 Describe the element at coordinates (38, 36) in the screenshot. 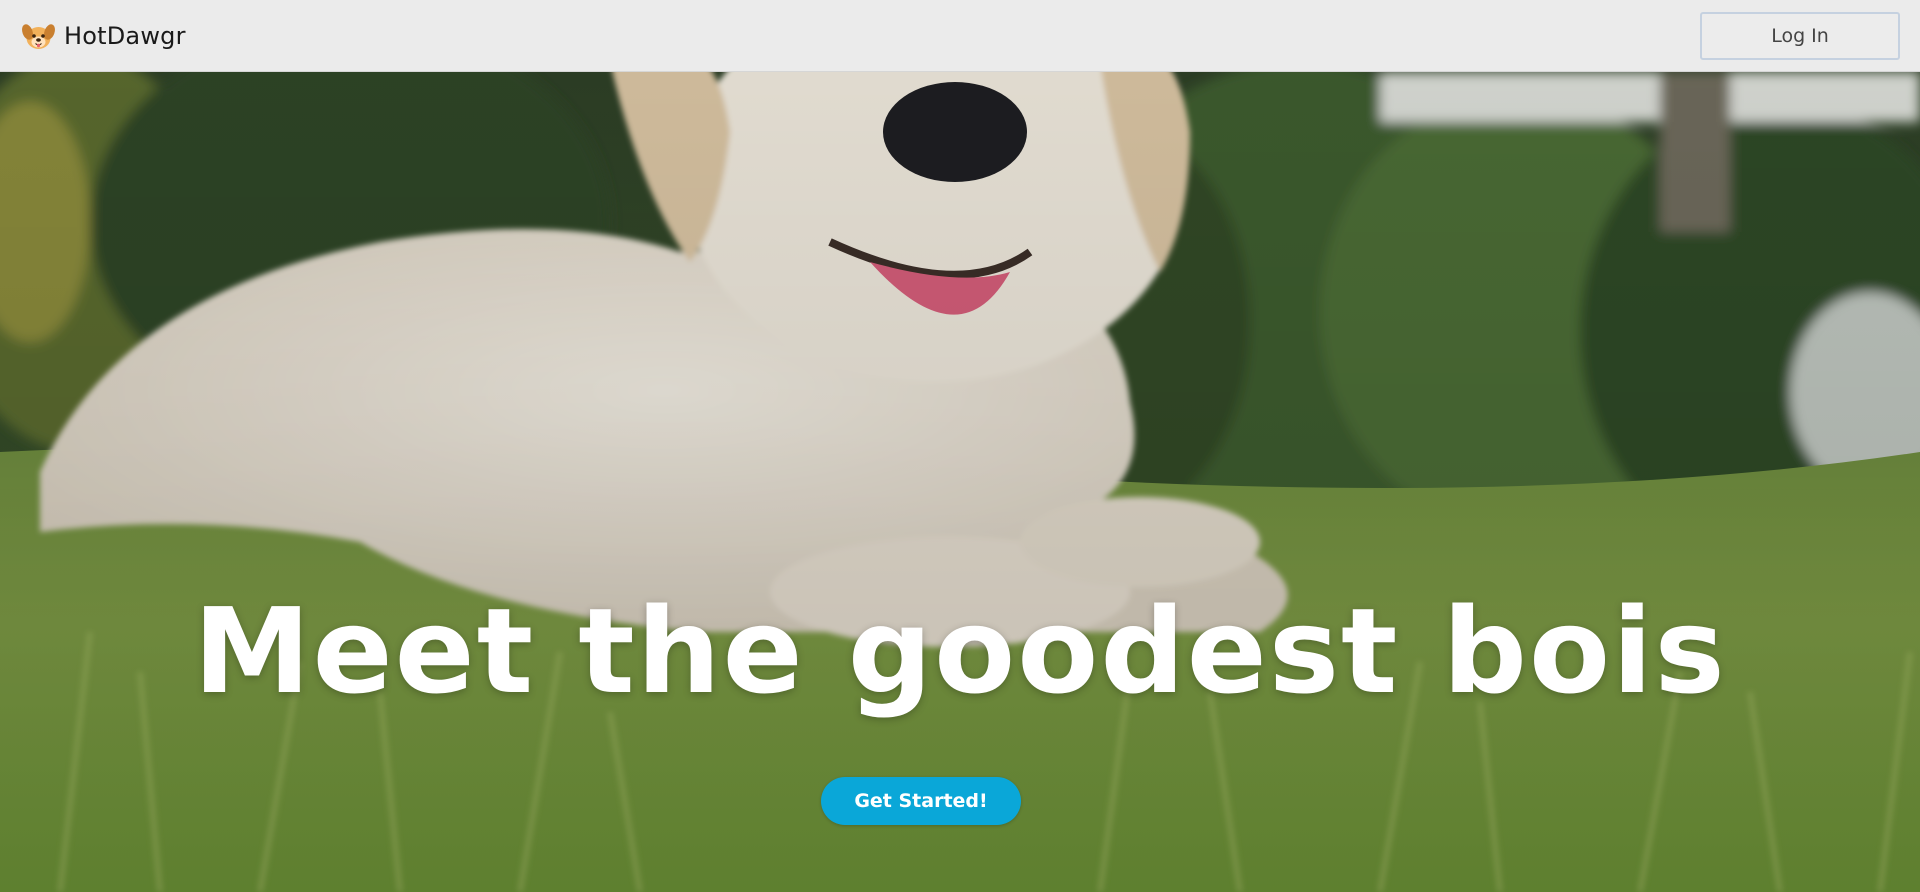

I see `dog-face-icon` at that location.